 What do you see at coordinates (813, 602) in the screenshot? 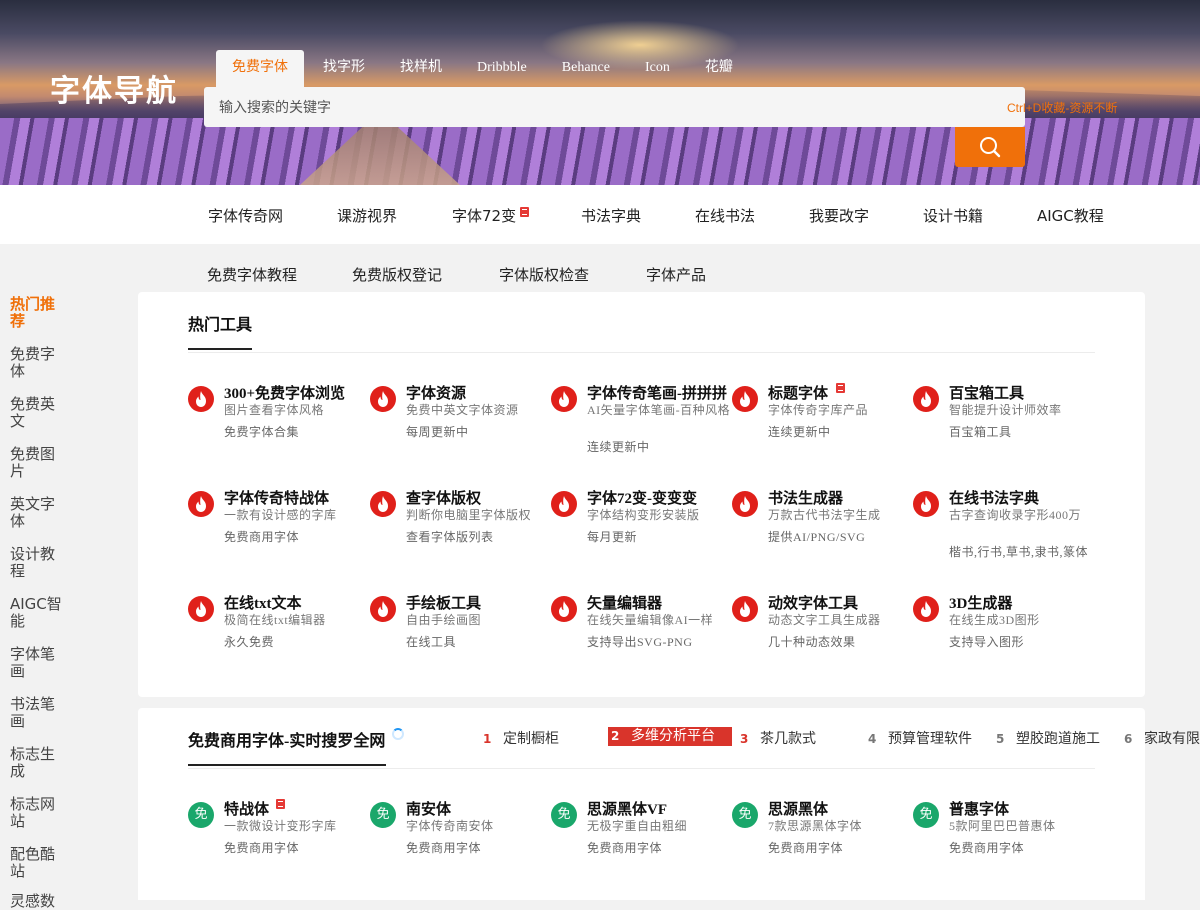
I see `tool-title: 动效字体工具` at bounding box center [813, 602].